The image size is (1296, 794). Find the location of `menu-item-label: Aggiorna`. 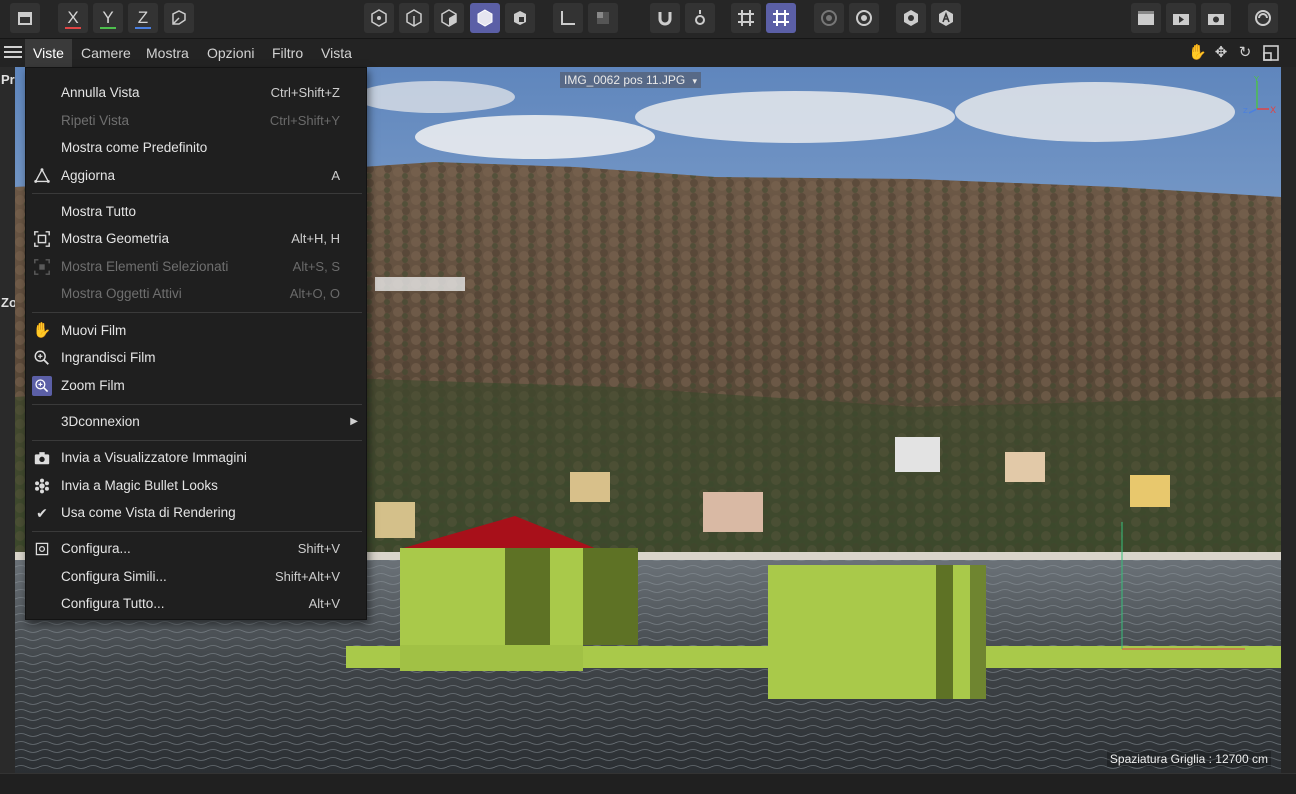

menu-item-label: Aggiorna is located at coordinates (88, 175).